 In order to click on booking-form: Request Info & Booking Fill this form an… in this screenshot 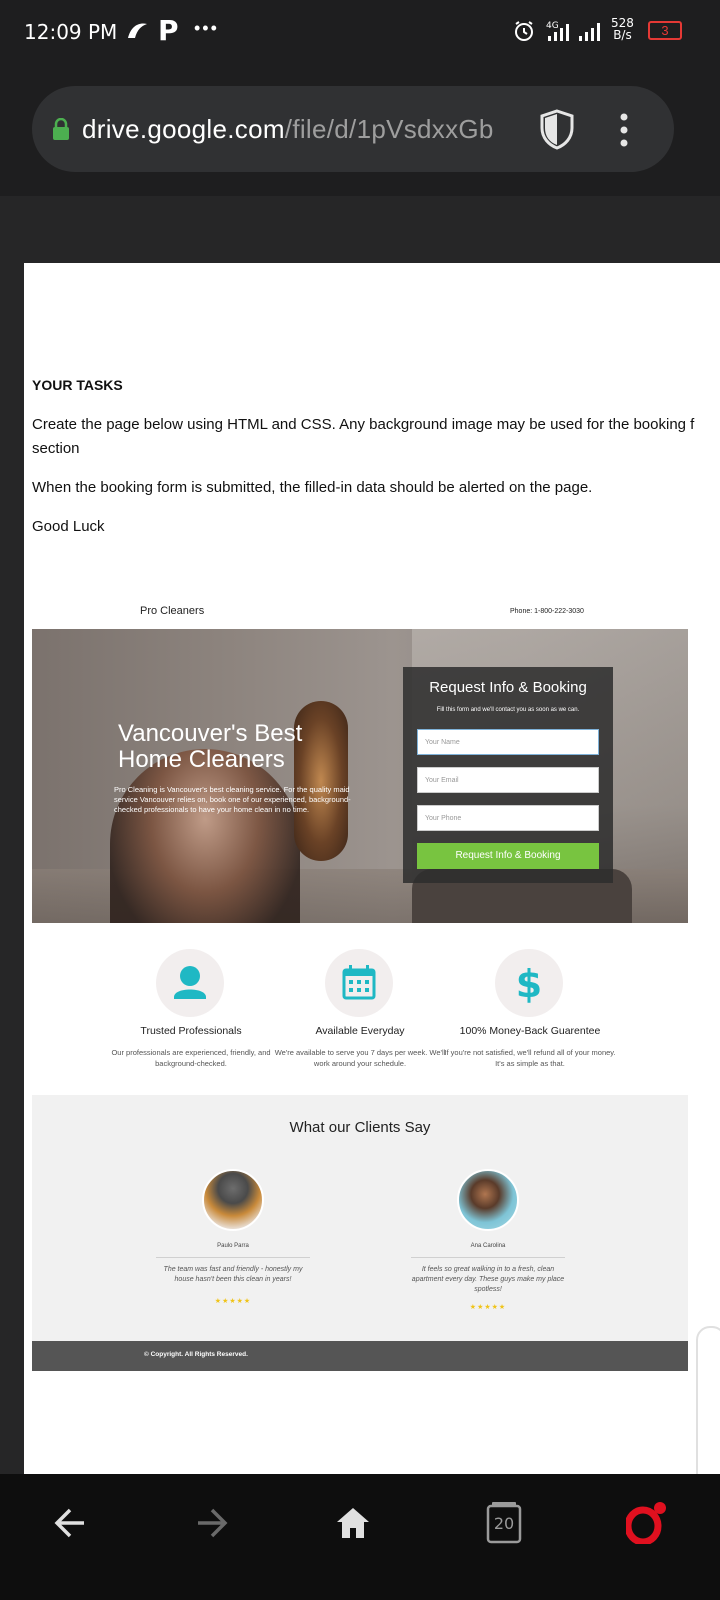, I will do `click(508, 775)`.